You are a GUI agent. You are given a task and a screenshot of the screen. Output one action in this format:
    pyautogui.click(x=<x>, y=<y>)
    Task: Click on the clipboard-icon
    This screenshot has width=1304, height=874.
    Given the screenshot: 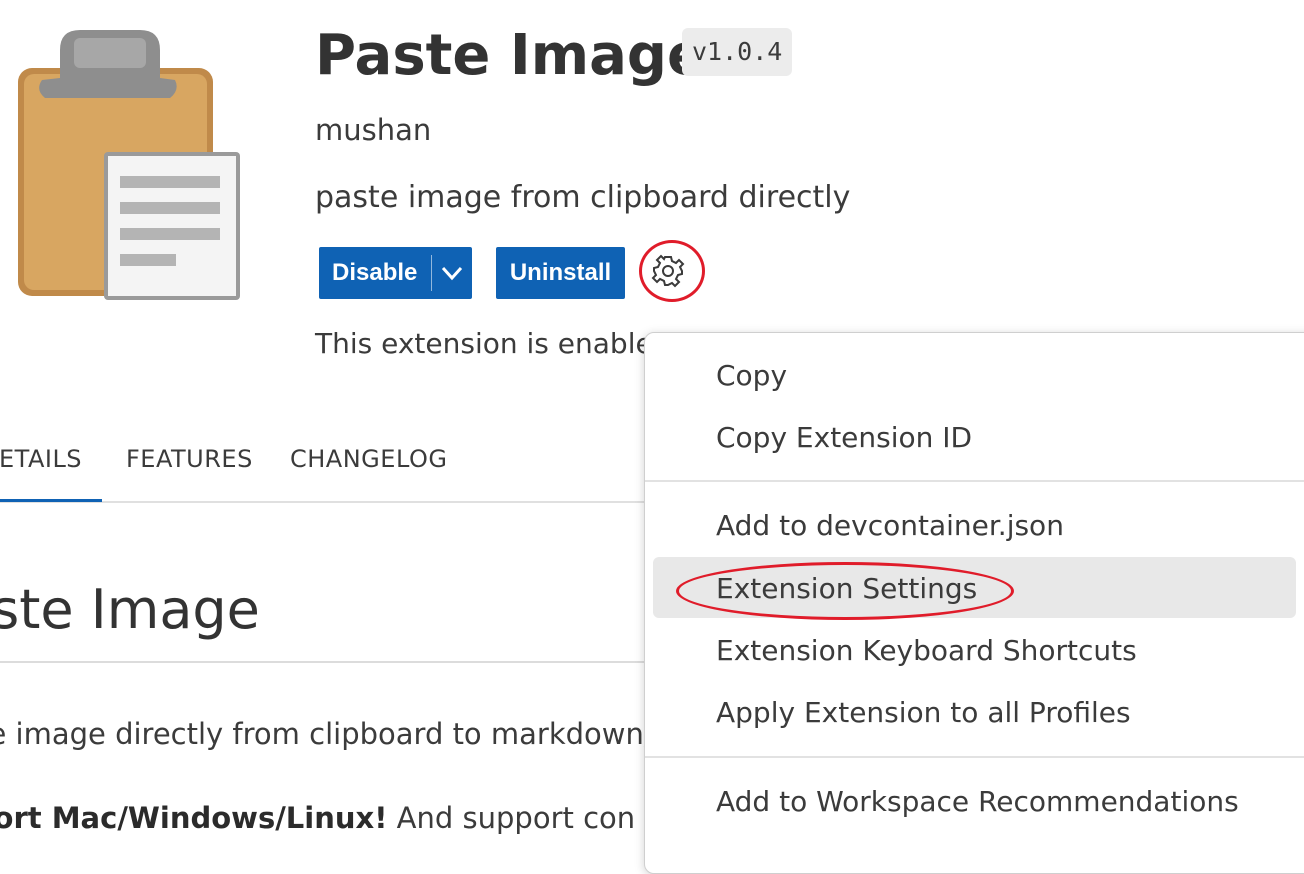 What is the action you would take?
    pyautogui.click(x=129, y=165)
    